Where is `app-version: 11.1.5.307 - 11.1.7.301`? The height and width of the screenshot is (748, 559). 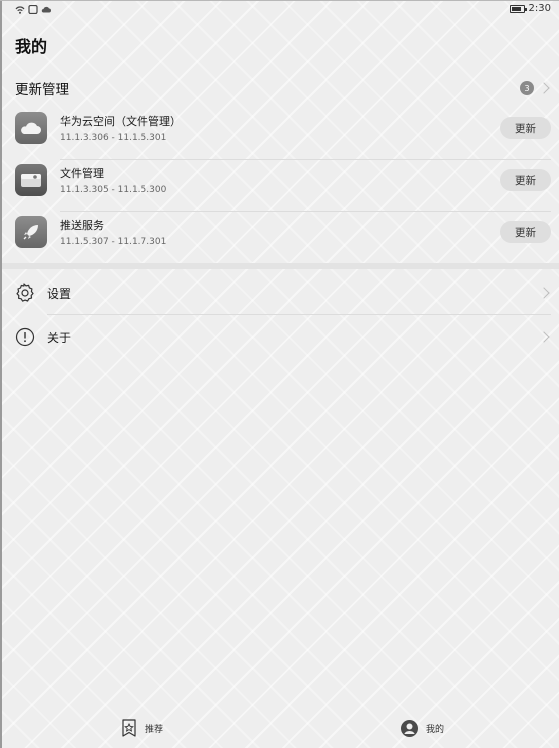
app-version: 11.1.5.307 - 11.1.7.301 is located at coordinates (113, 242).